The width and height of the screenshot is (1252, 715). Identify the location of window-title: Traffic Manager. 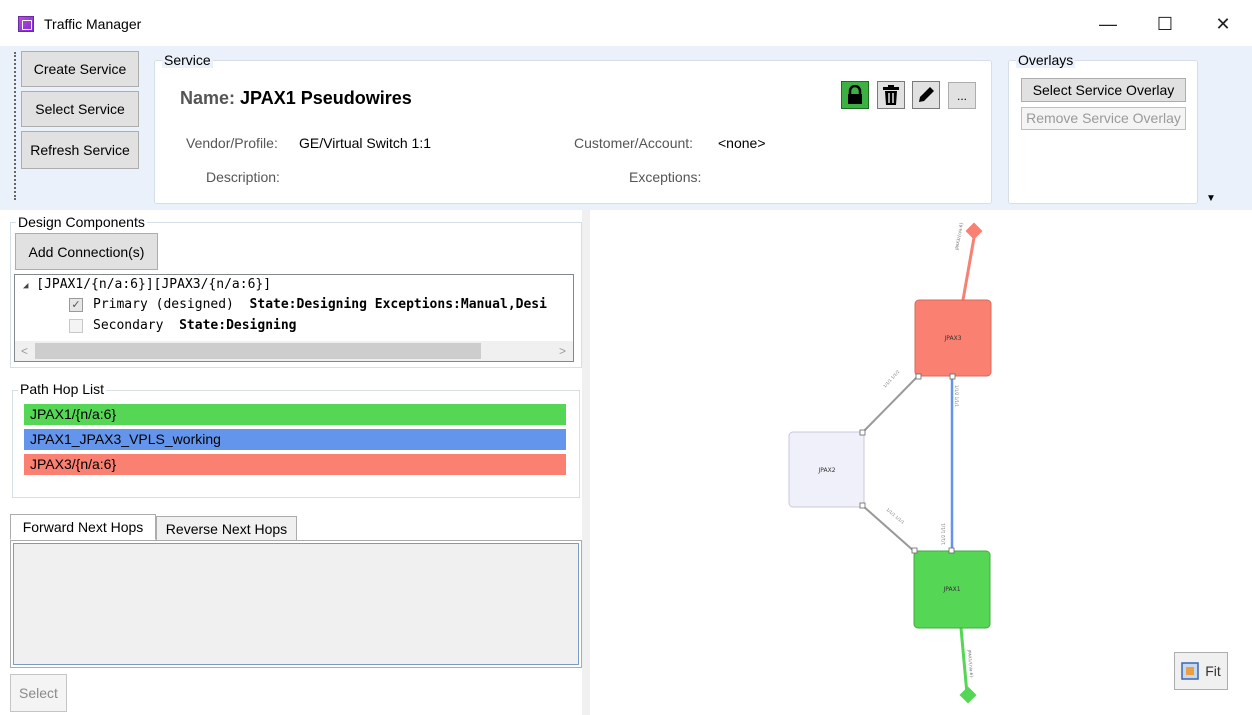
(93, 24).